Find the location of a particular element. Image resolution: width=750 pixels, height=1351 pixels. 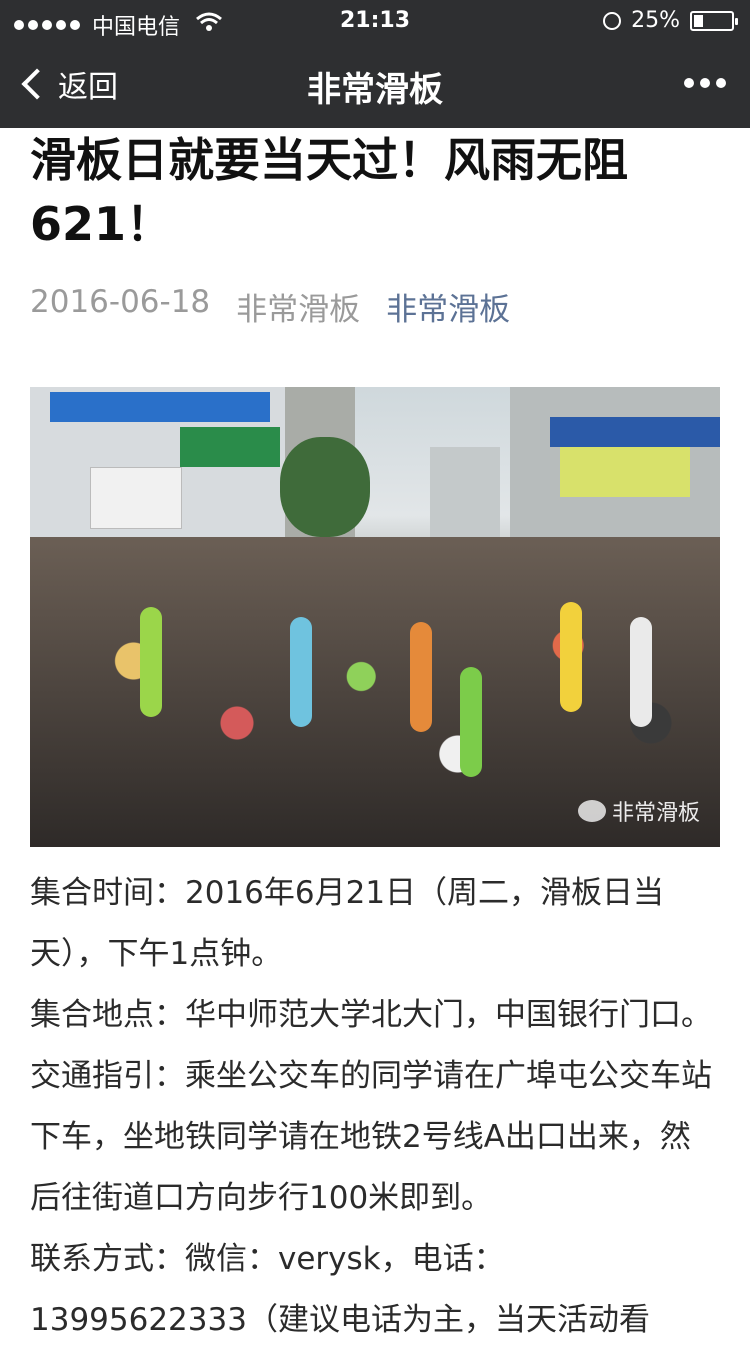

wechat-icon is located at coordinates (591, 811).